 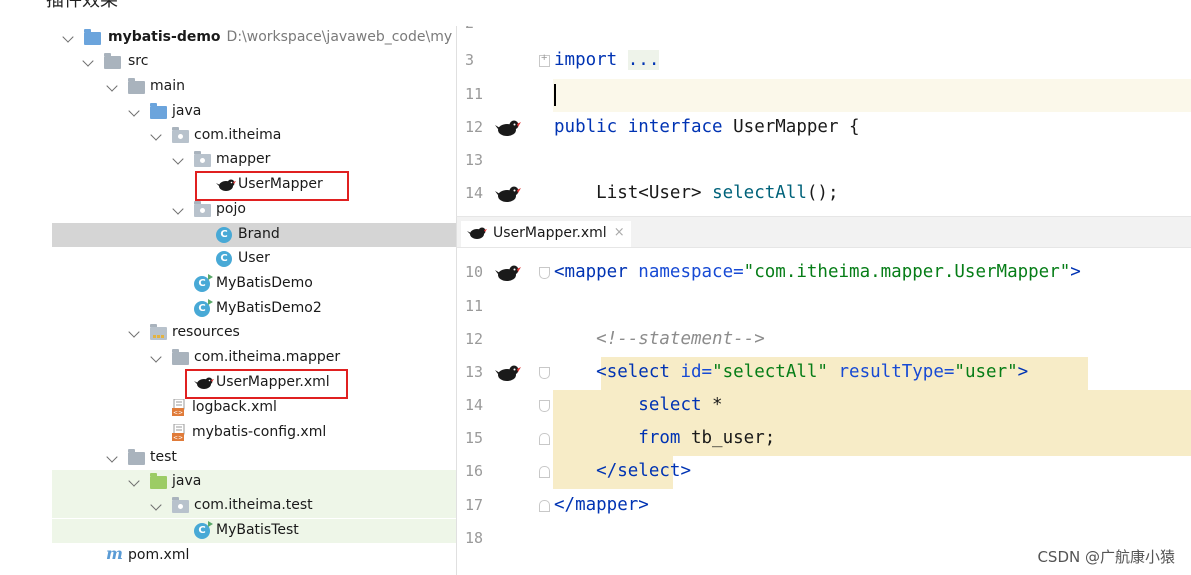 What do you see at coordinates (654, 193) in the screenshot?
I see `code-token: List<User>` at bounding box center [654, 193].